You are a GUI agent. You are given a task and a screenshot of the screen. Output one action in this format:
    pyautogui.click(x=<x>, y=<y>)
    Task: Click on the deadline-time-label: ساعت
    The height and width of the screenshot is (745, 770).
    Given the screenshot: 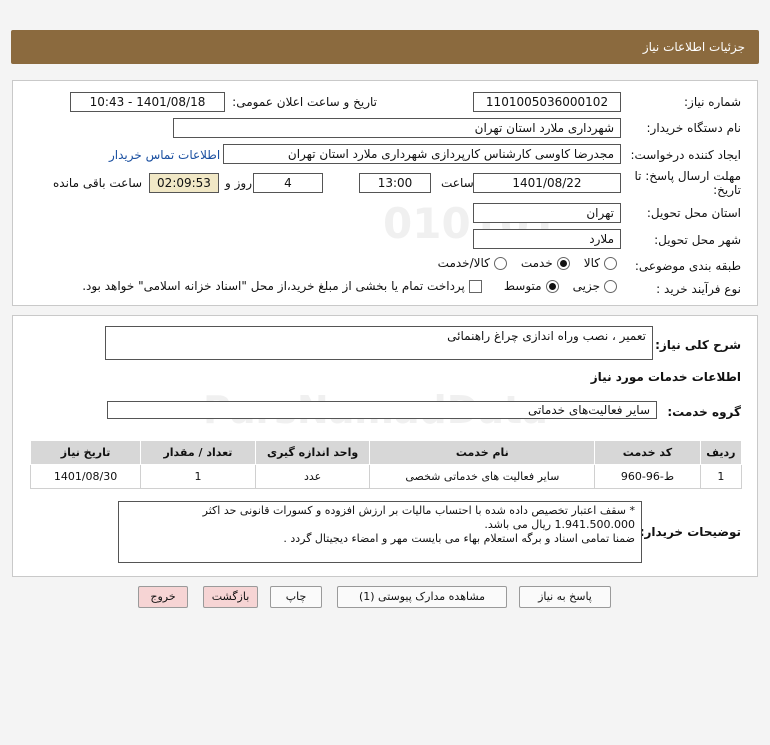 What is the action you would take?
    pyautogui.click(x=457, y=183)
    